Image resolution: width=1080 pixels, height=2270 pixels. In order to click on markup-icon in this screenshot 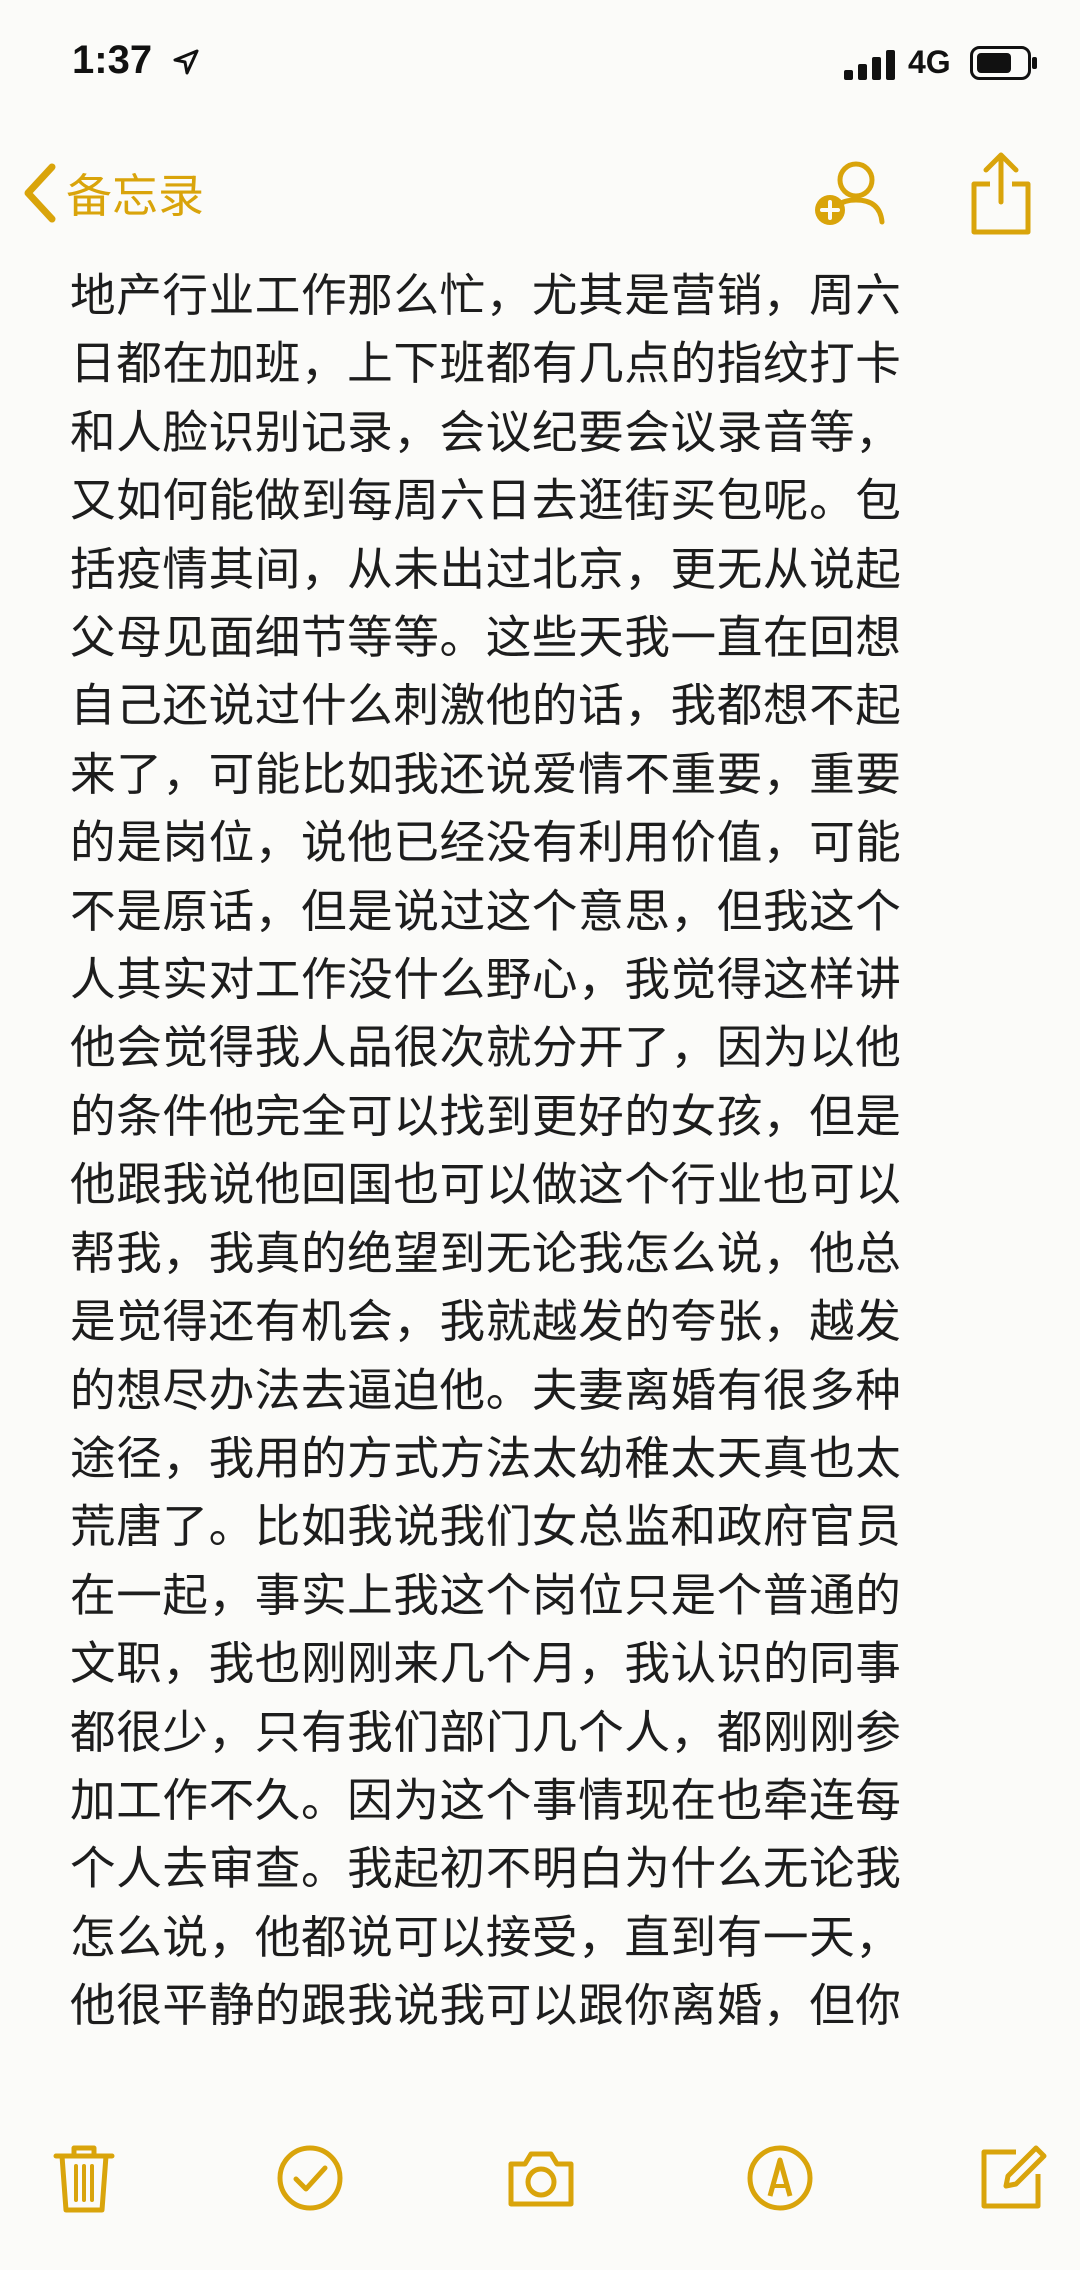, I will do `click(780, 2178)`.